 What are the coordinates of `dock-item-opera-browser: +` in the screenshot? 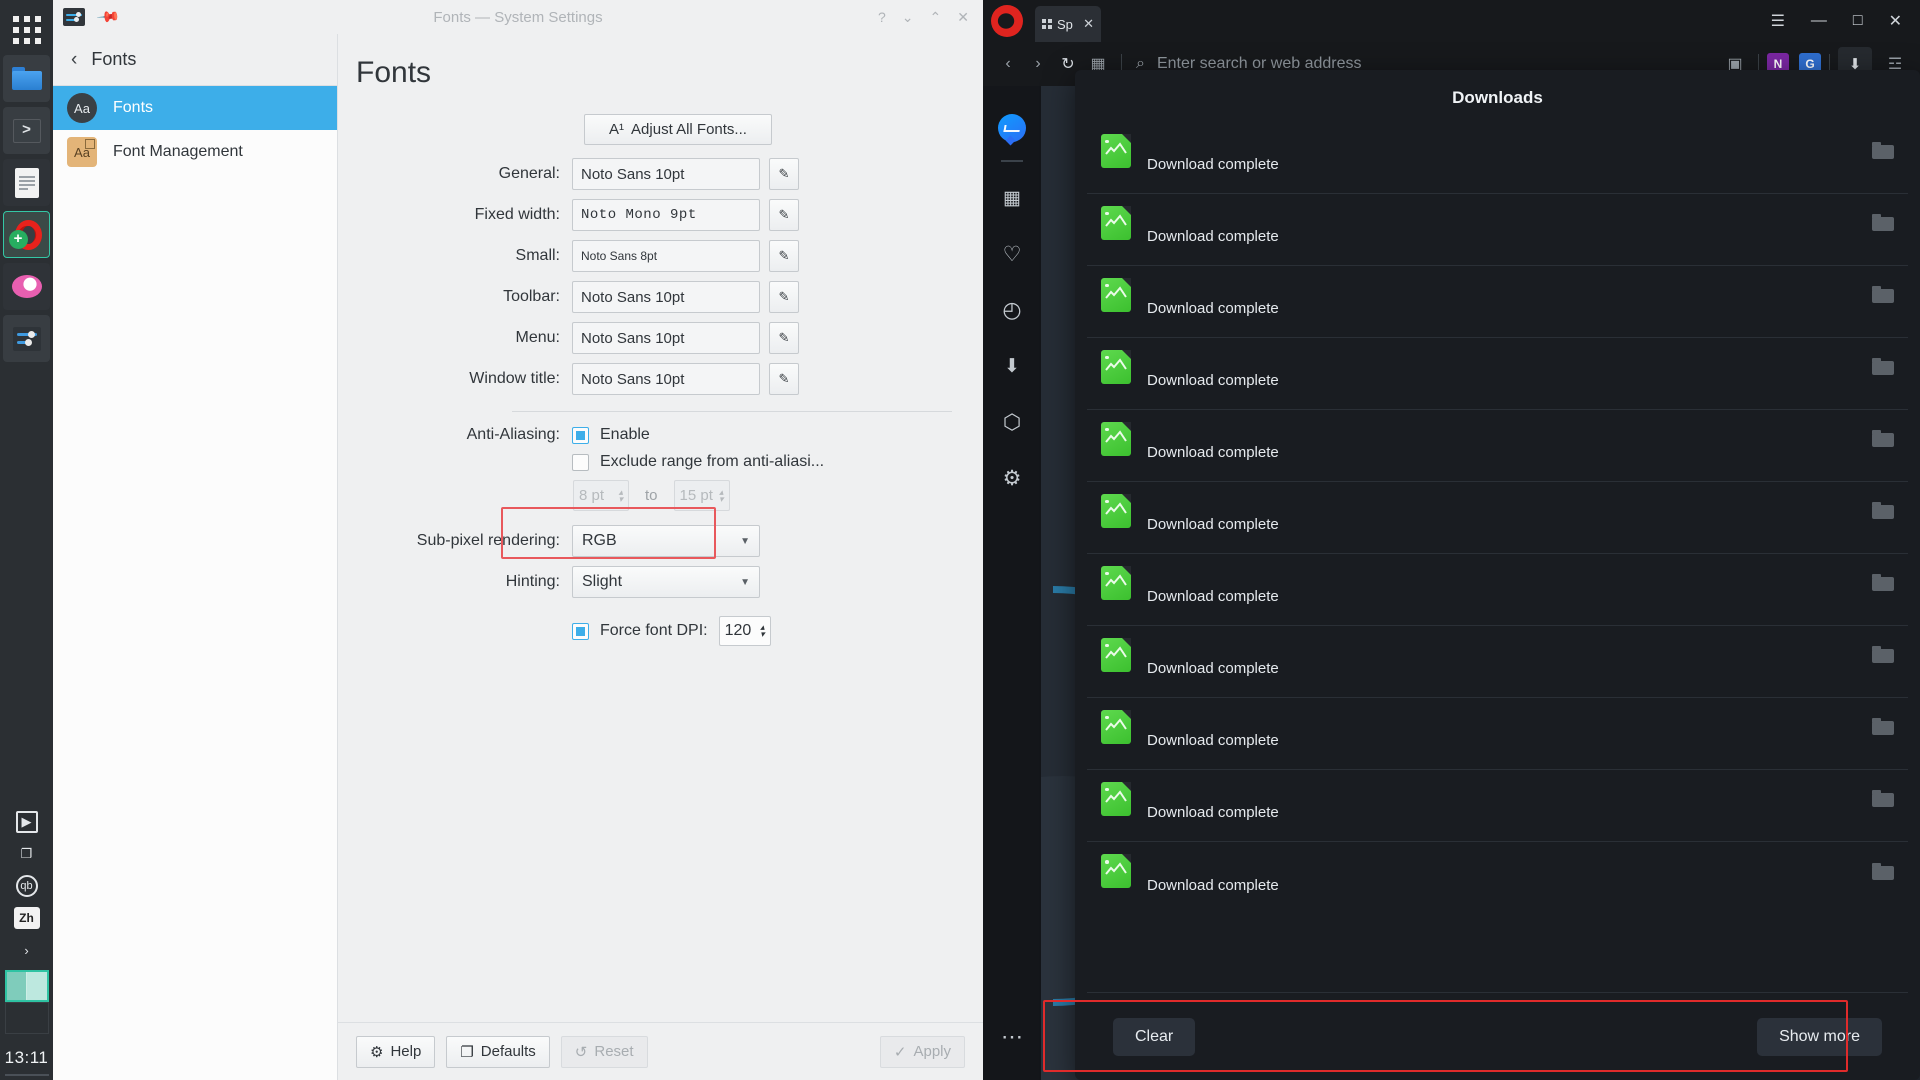 It's located at (26, 234).